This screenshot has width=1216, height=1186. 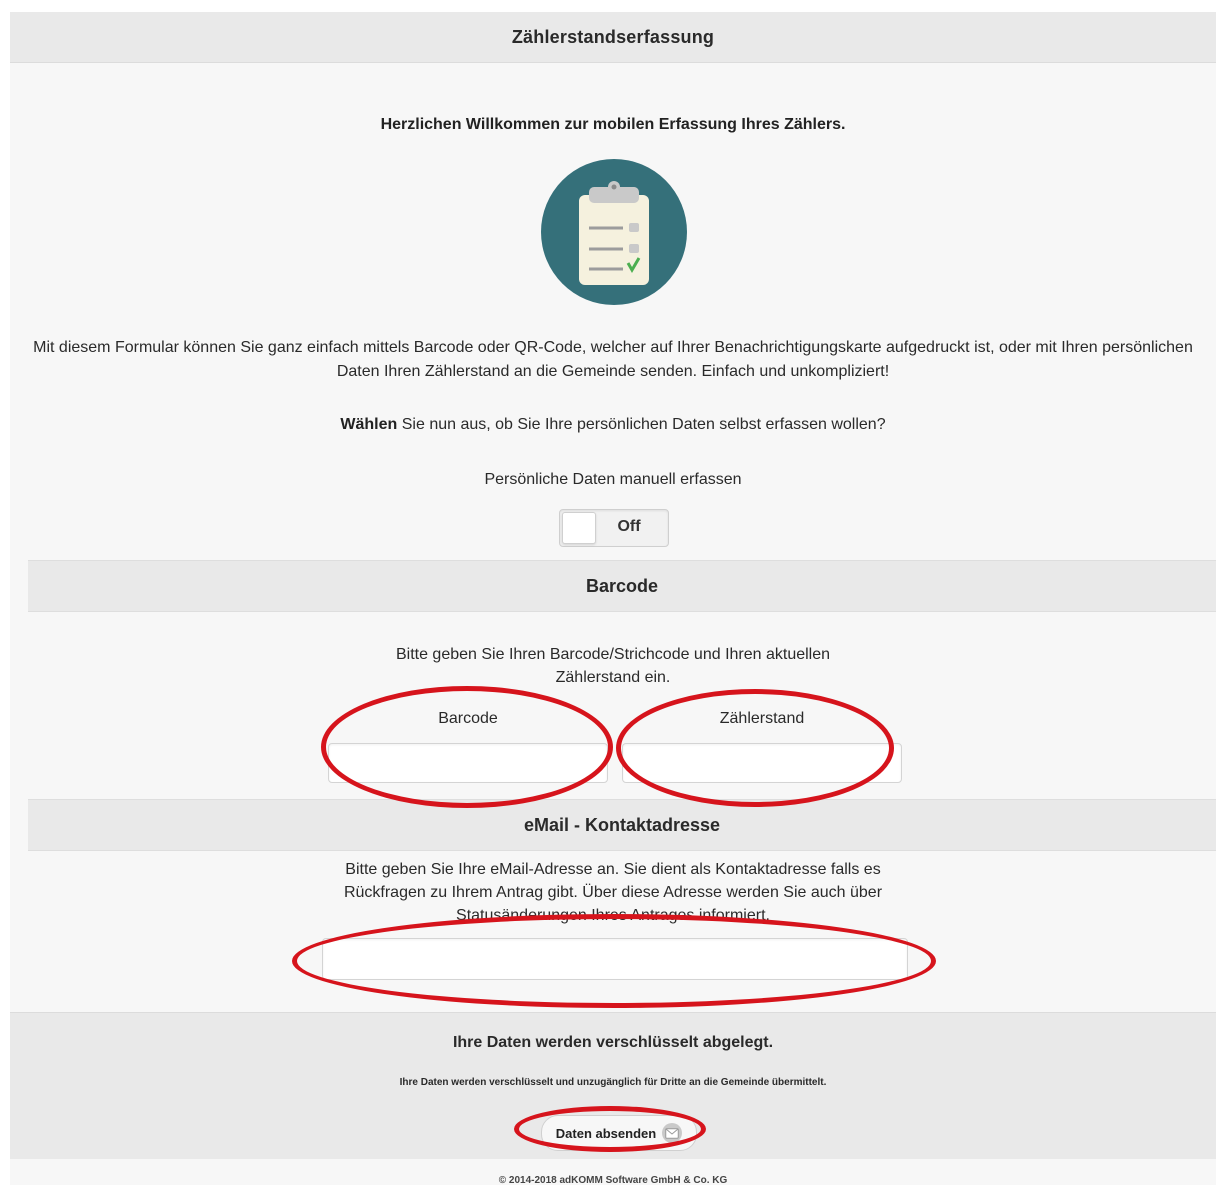 I want to click on clipboard-icon, so click(x=614, y=232).